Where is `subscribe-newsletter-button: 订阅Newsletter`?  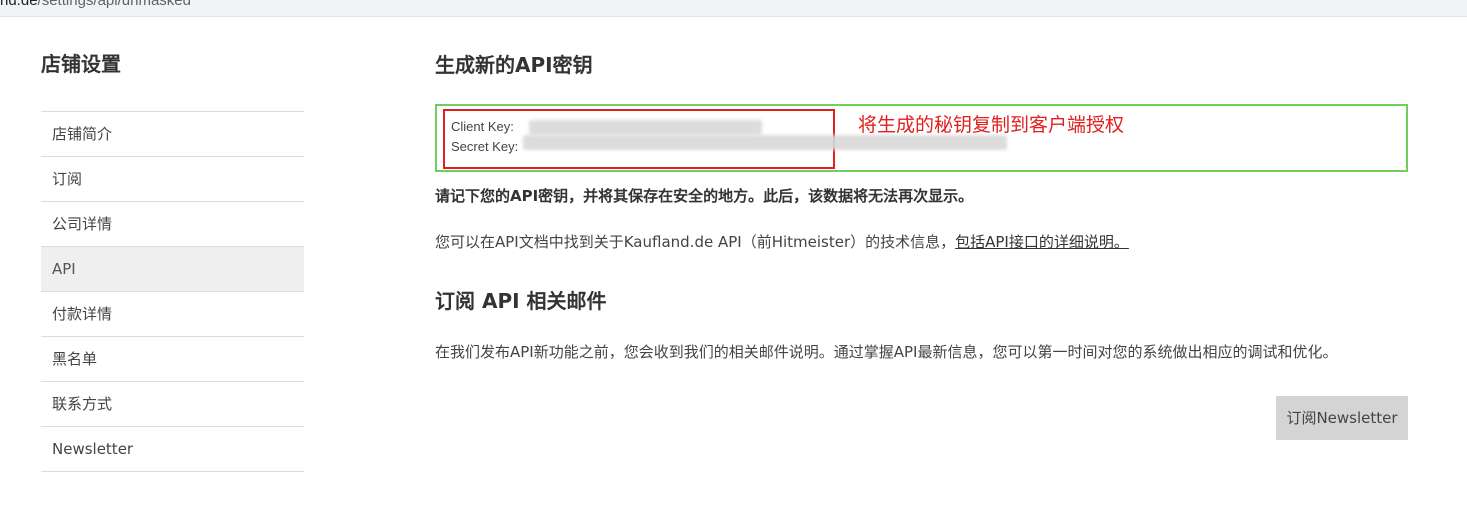
subscribe-newsletter-button: 订阅Newsletter is located at coordinates (1342, 418).